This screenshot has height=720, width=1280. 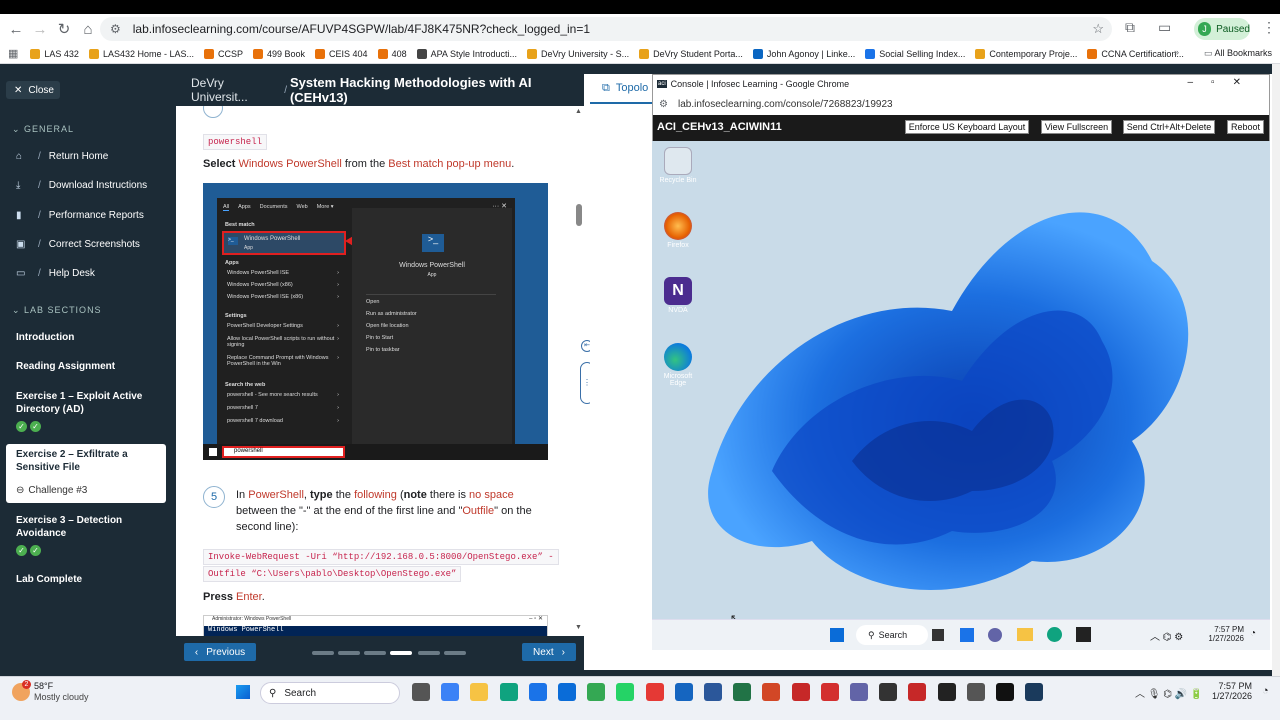 I want to click on bookmark-item: 499 Book, so click(x=279, y=53).